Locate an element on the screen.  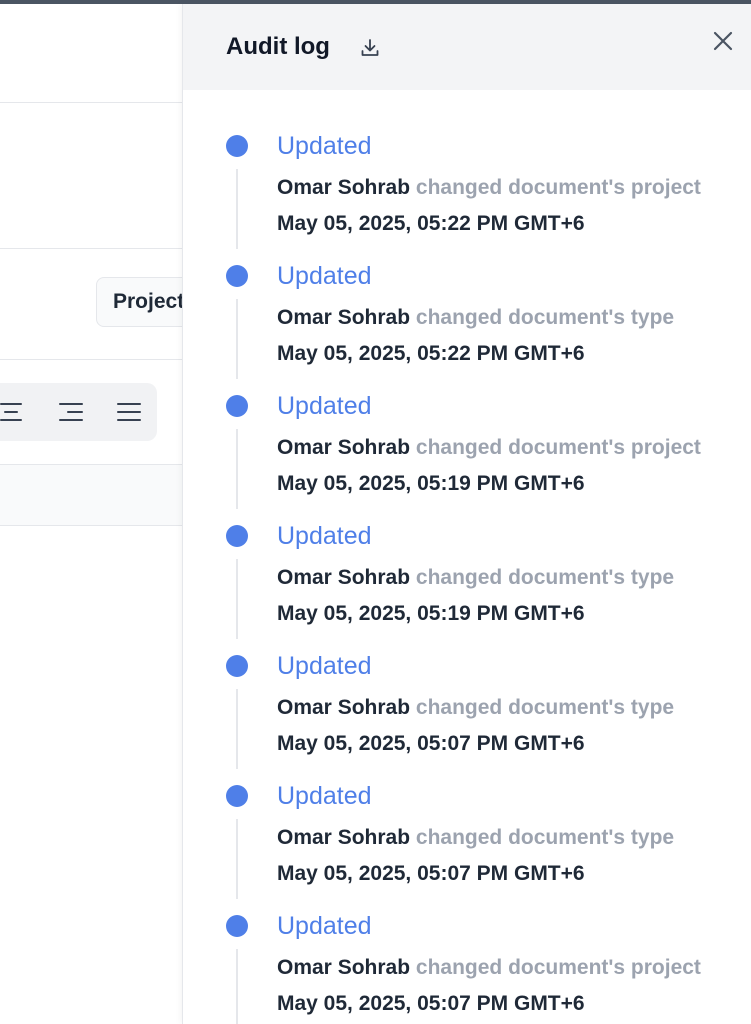
align-right-icon is located at coordinates (72, 412).